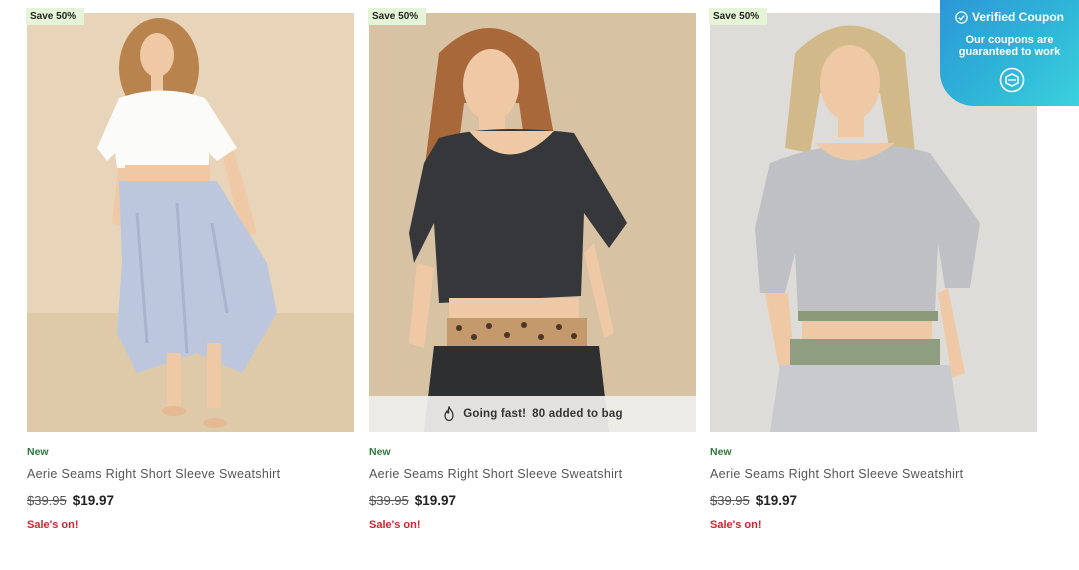 This screenshot has width=1079, height=570. I want to click on coupon-header: Verified Coupon, so click(1009, 17).